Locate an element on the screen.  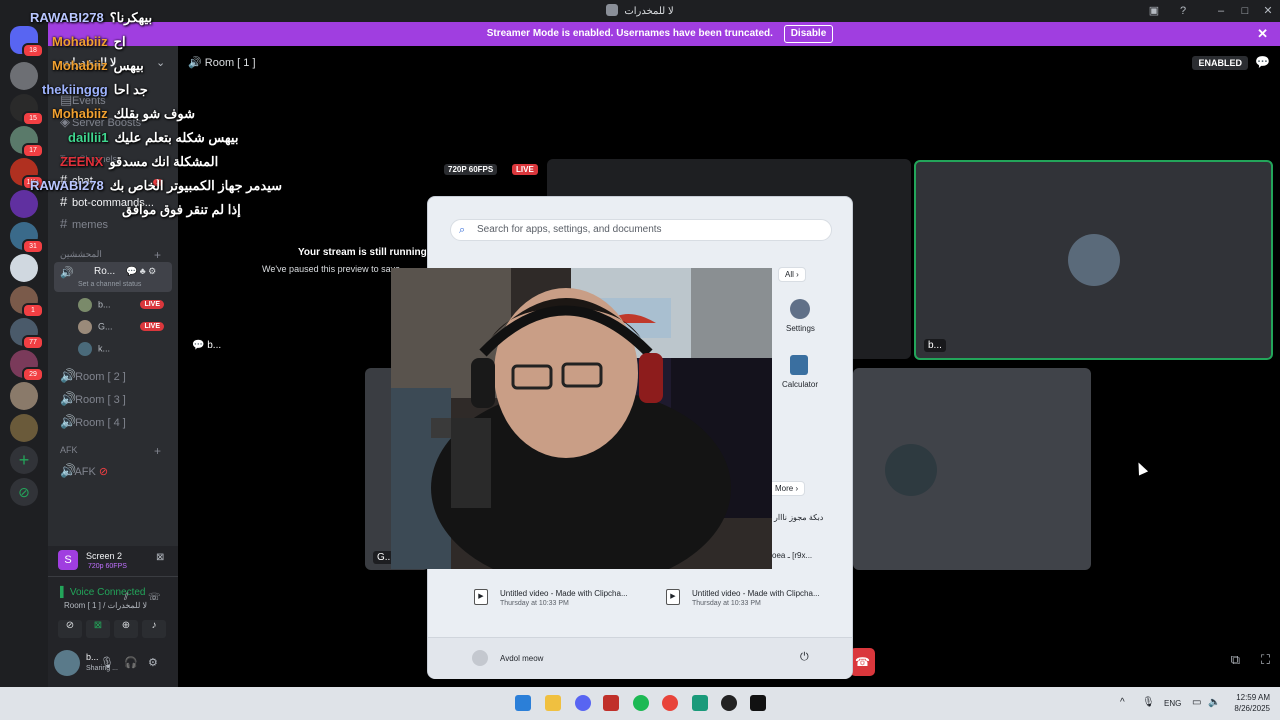
disconnect-call-button: ☎ is located at coordinates (862, 662).